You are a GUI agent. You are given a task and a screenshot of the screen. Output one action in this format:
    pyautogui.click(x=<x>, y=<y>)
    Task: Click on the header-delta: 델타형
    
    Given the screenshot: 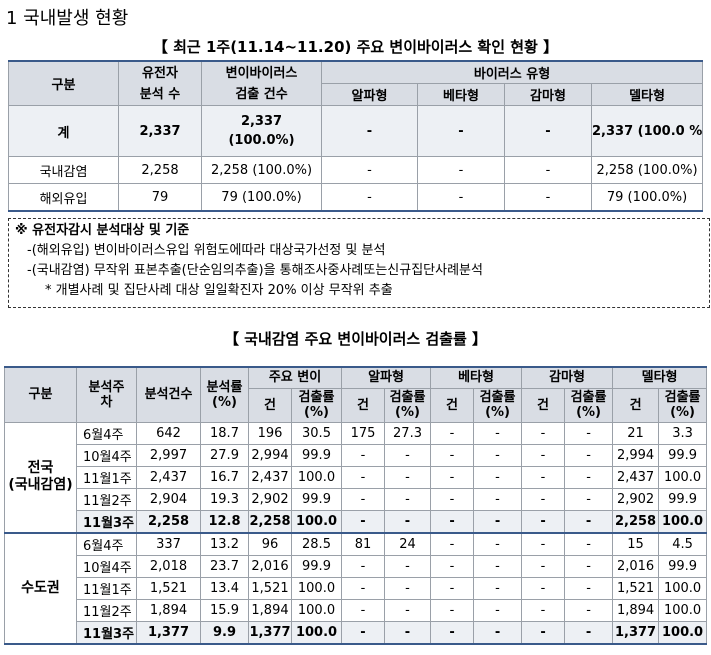 What is the action you would take?
    pyautogui.click(x=647, y=94)
    